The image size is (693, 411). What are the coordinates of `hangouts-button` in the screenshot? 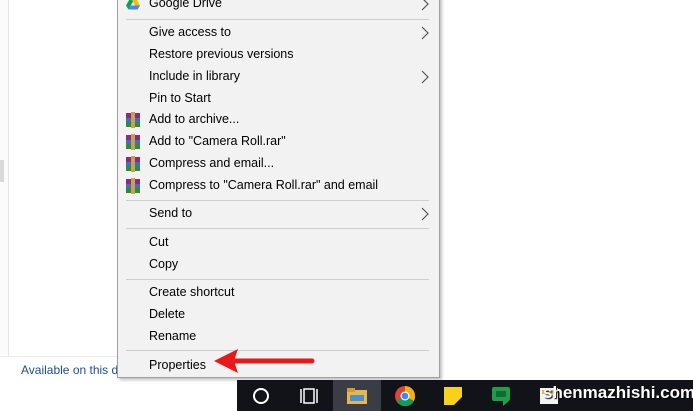 It's located at (501, 395).